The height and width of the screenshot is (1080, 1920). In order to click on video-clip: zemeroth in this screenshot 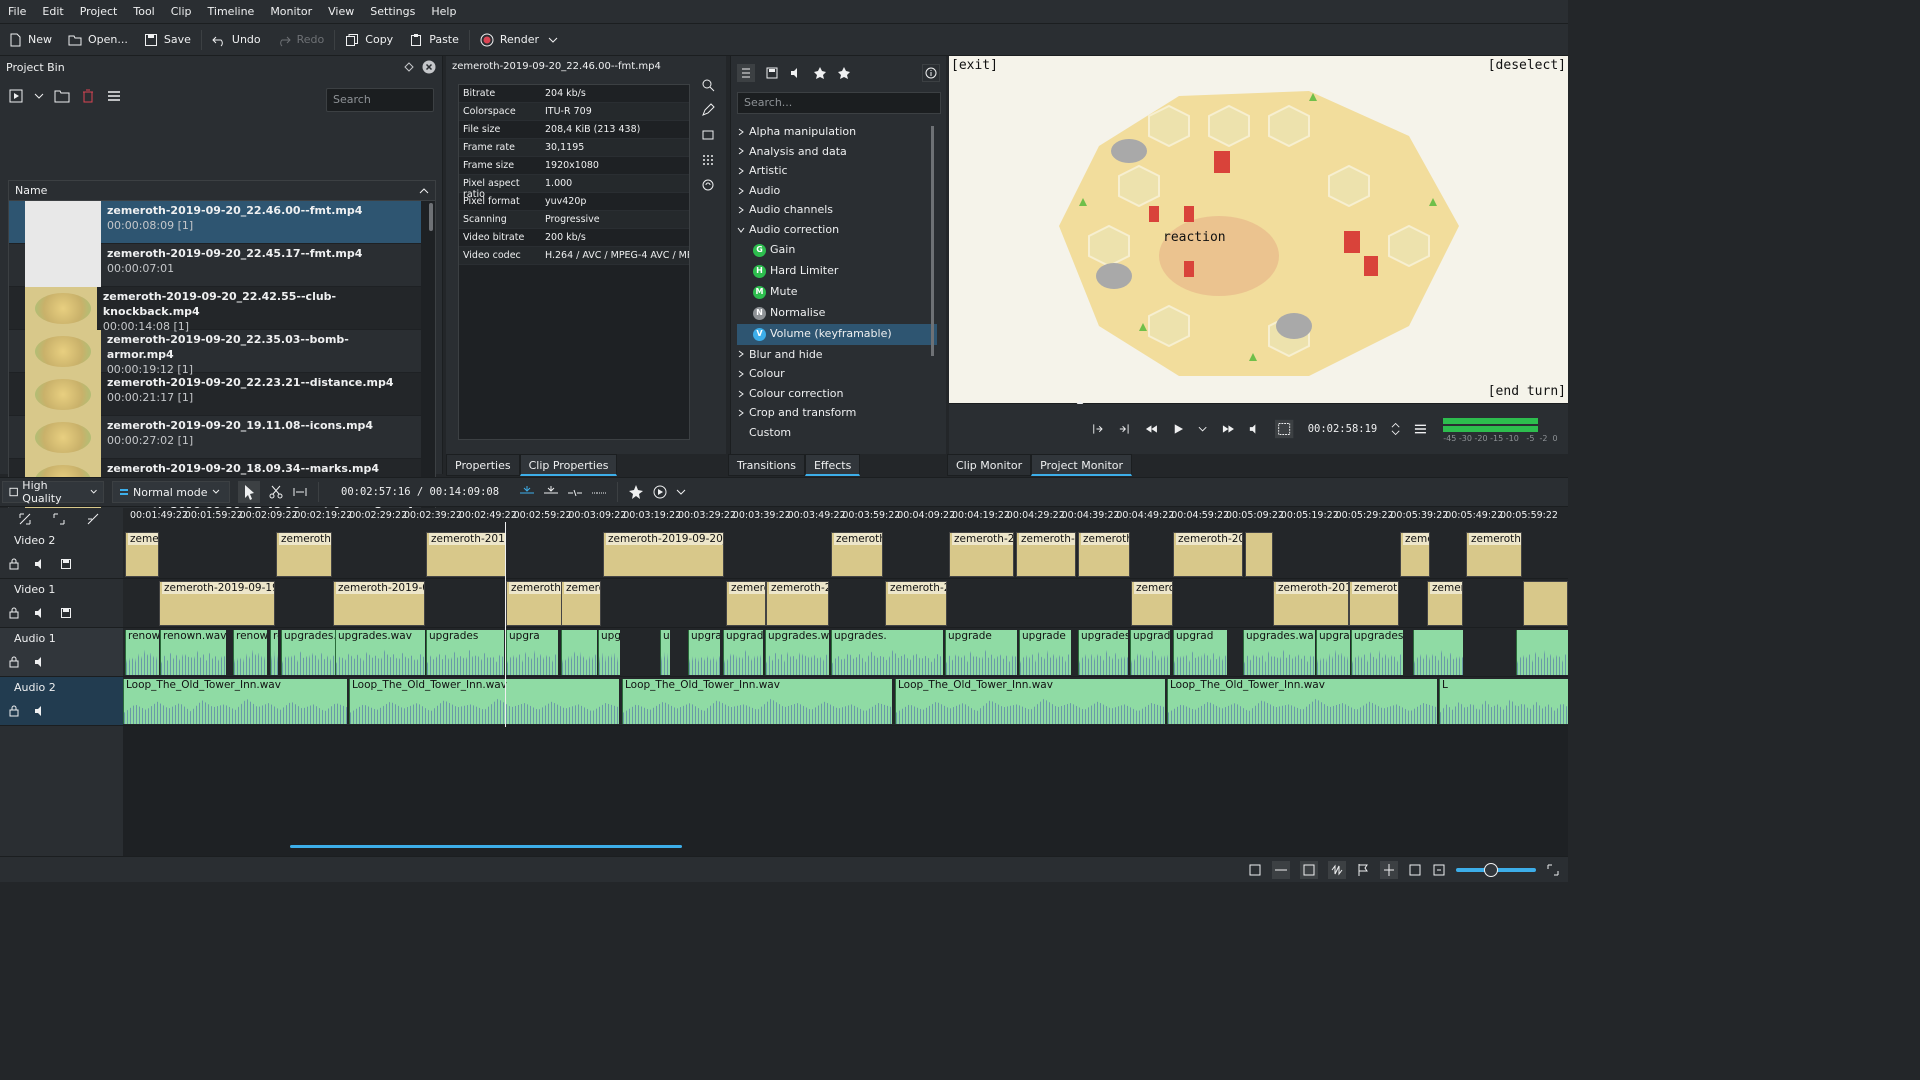, I will do `click(581, 603)`.